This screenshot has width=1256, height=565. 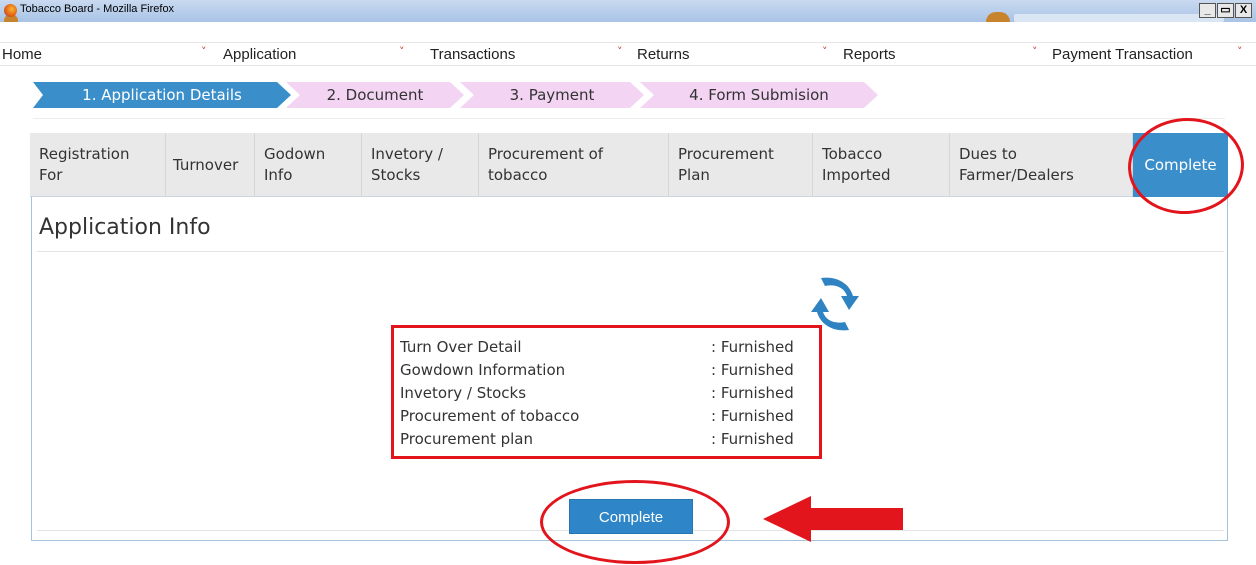 I want to click on tab-label: Procurement of, so click(x=546, y=154).